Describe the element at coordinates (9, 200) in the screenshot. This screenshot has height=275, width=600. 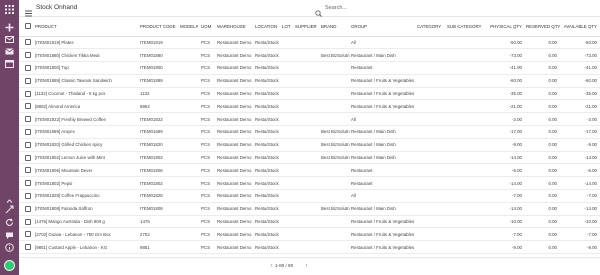
I see `expand-icon` at that location.